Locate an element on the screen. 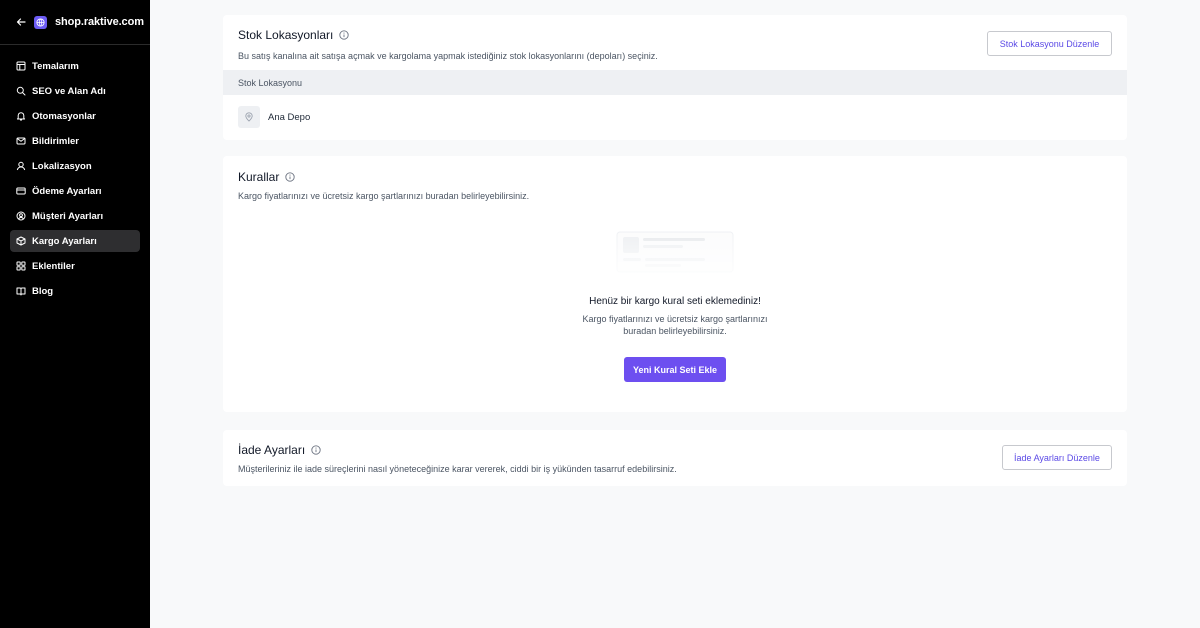 This screenshot has height=628, width=1200. edit-returns-button: İade Ayarları Düzenle is located at coordinates (1057, 457).